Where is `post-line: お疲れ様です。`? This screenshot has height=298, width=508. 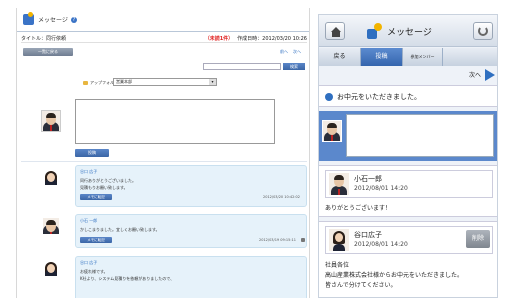
post-line: お疲れ様です。 is located at coordinates (94, 271).